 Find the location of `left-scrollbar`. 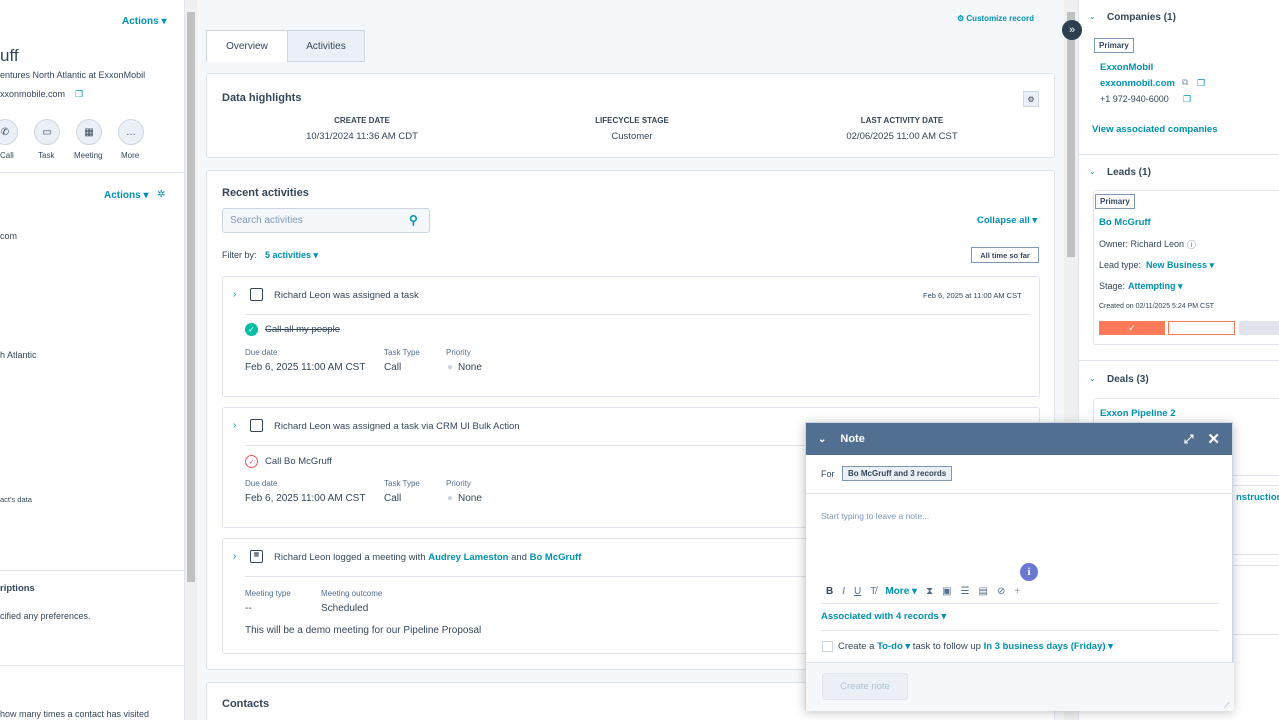

left-scrollbar is located at coordinates (191, 360).